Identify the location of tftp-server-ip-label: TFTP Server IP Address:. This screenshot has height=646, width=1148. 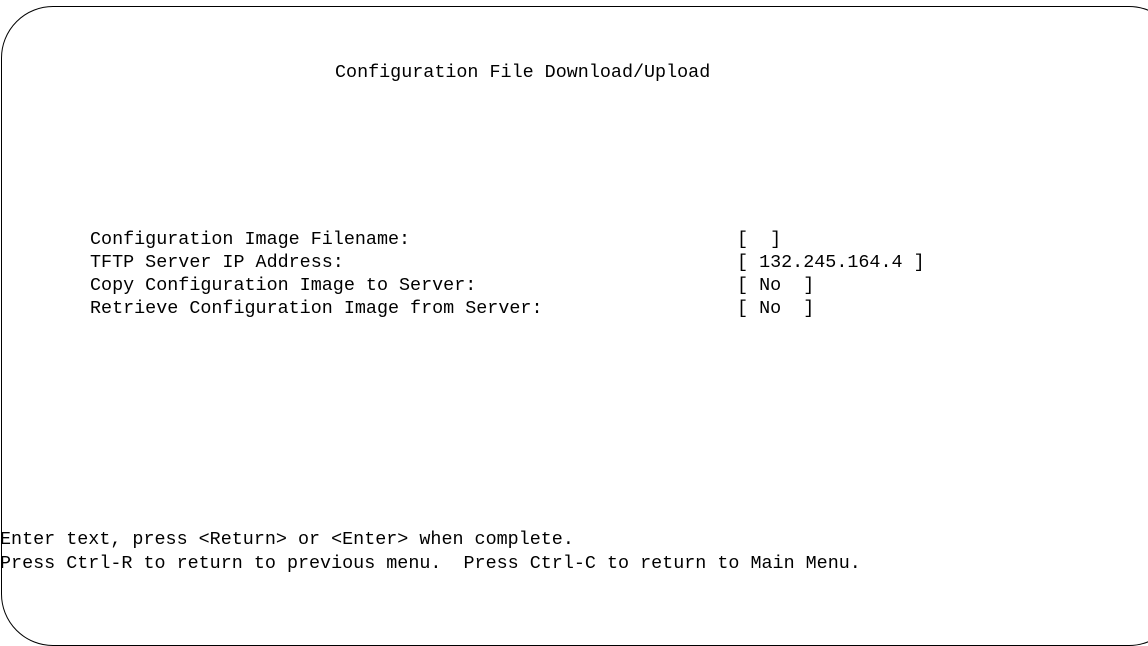
(217, 262).